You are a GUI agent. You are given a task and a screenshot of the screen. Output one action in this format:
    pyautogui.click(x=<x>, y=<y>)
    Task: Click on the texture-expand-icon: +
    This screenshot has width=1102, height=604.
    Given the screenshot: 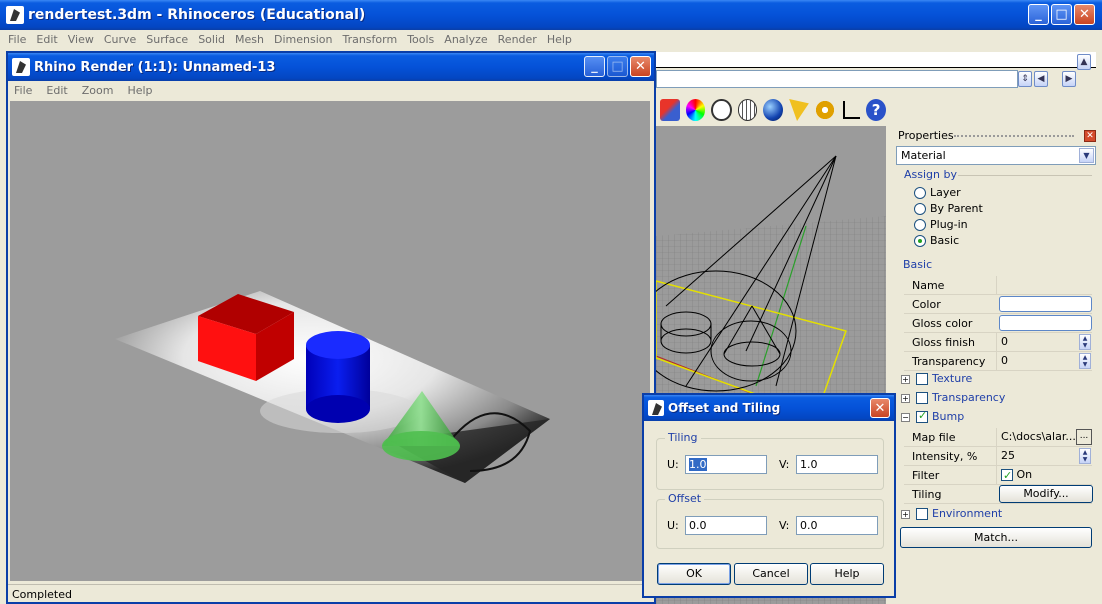 What is the action you would take?
    pyautogui.click(x=905, y=379)
    